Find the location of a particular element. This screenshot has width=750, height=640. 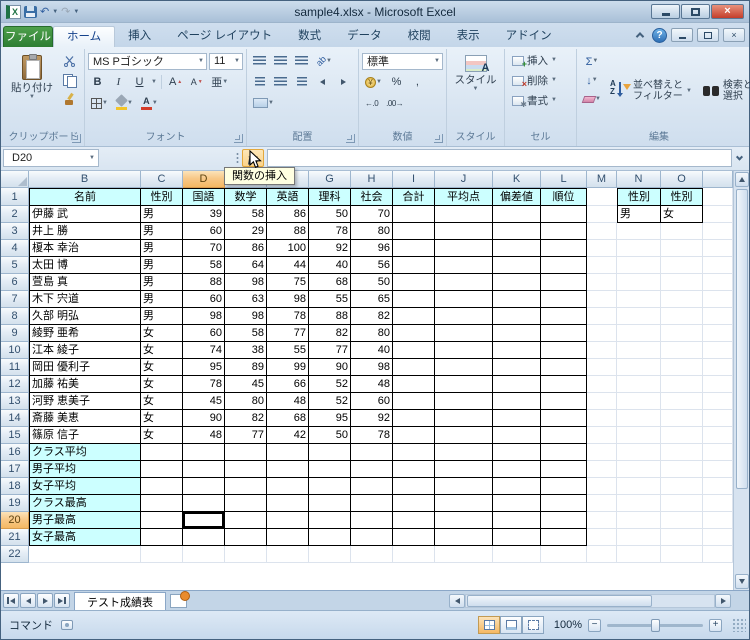

cell-J16 is located at coordinates (464, 452).